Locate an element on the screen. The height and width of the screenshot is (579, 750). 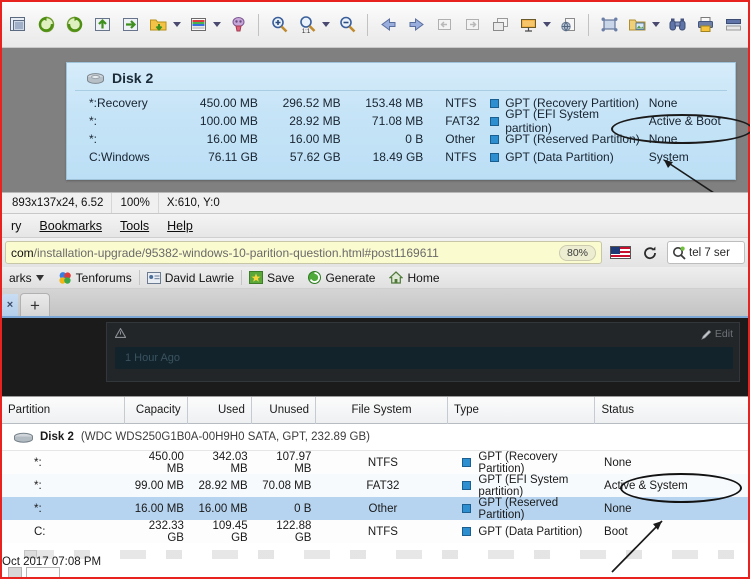
binoculars-icon is located at coordinates (677, 25).